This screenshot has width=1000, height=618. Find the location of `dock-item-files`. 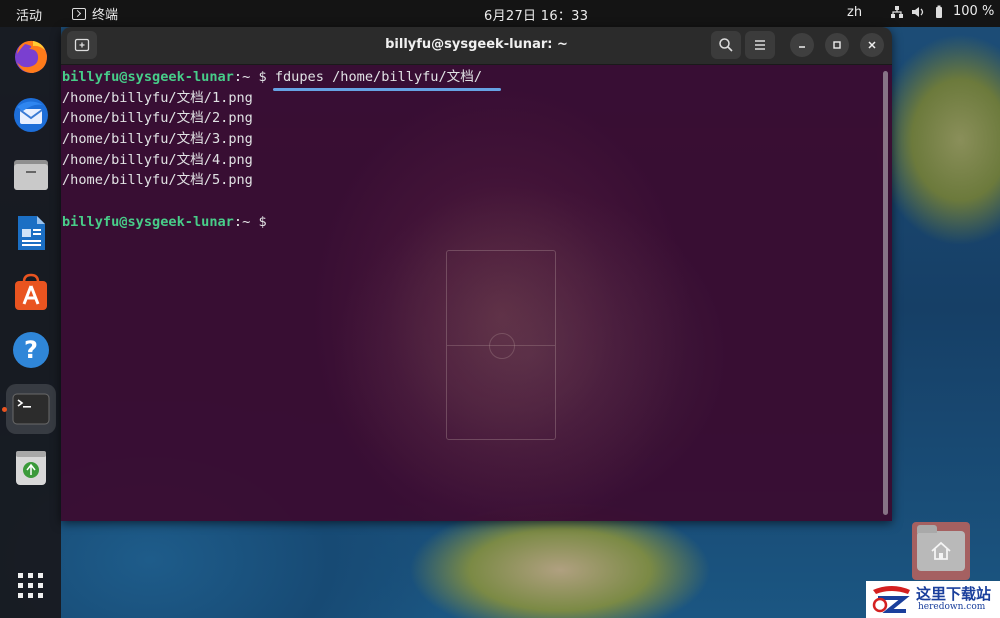

dock-item-files is located at coordinates (31, 174).